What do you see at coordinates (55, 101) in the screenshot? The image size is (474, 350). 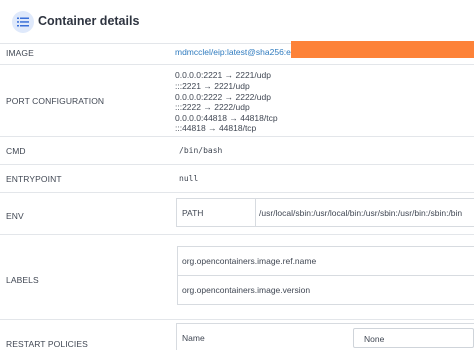 I see `port-config-label: PORT CONFIGURATION` at bounding box center [55, 101].